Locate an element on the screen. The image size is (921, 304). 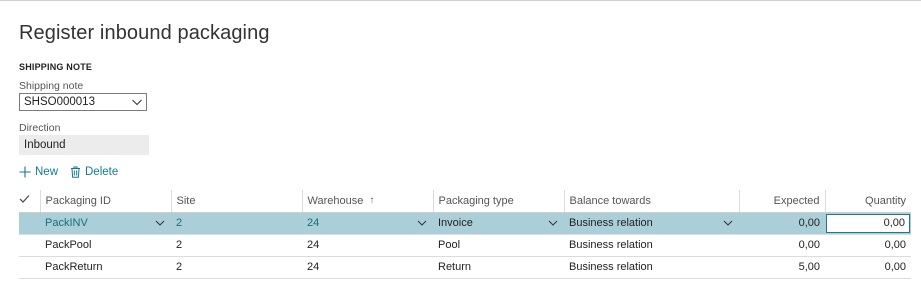
column-header-label: Quantity is located at coordinates (885, 200).